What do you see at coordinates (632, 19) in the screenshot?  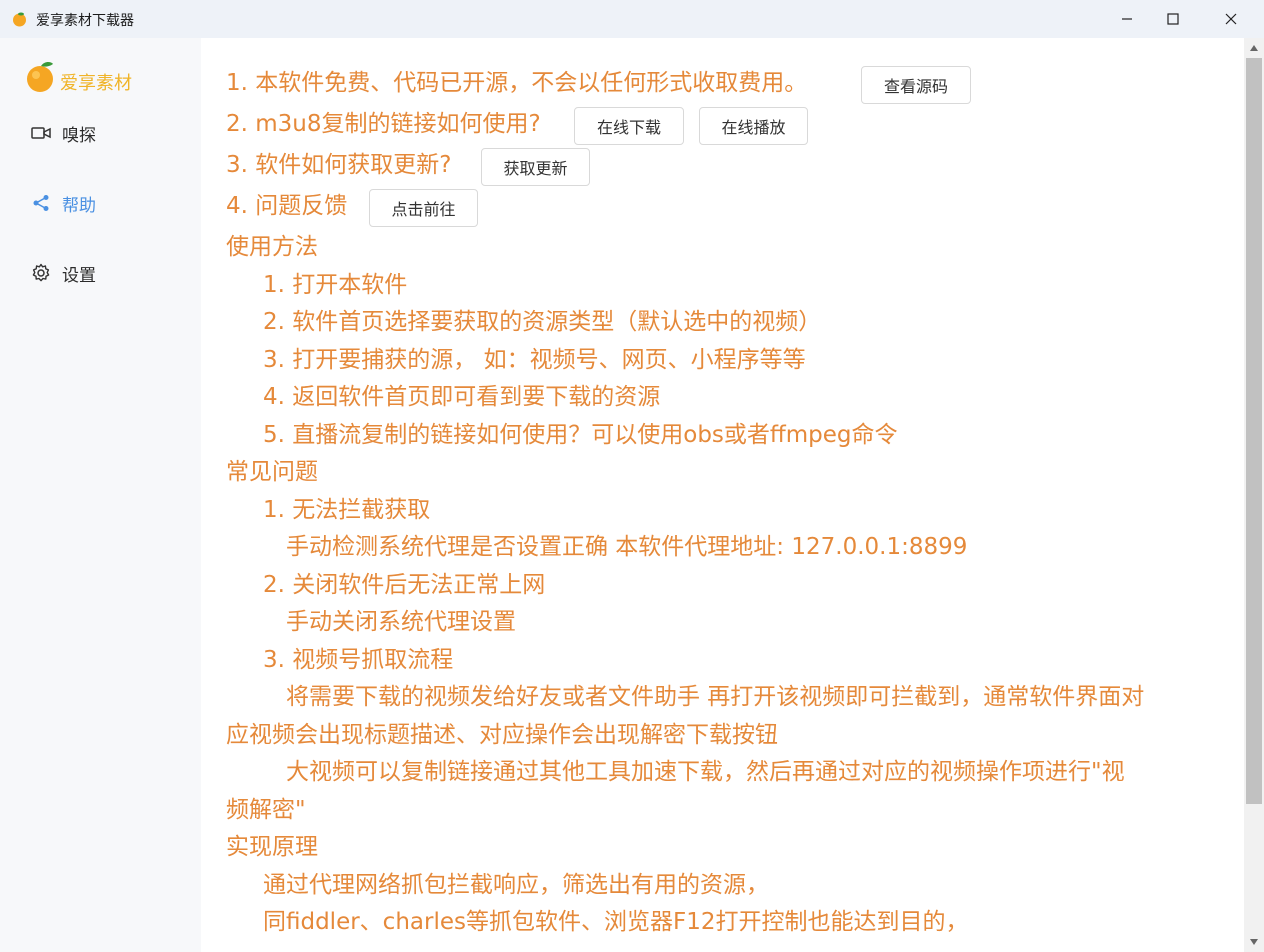 I see `title-bar: 爱享素材下载器` at bounding box center [632, 19].